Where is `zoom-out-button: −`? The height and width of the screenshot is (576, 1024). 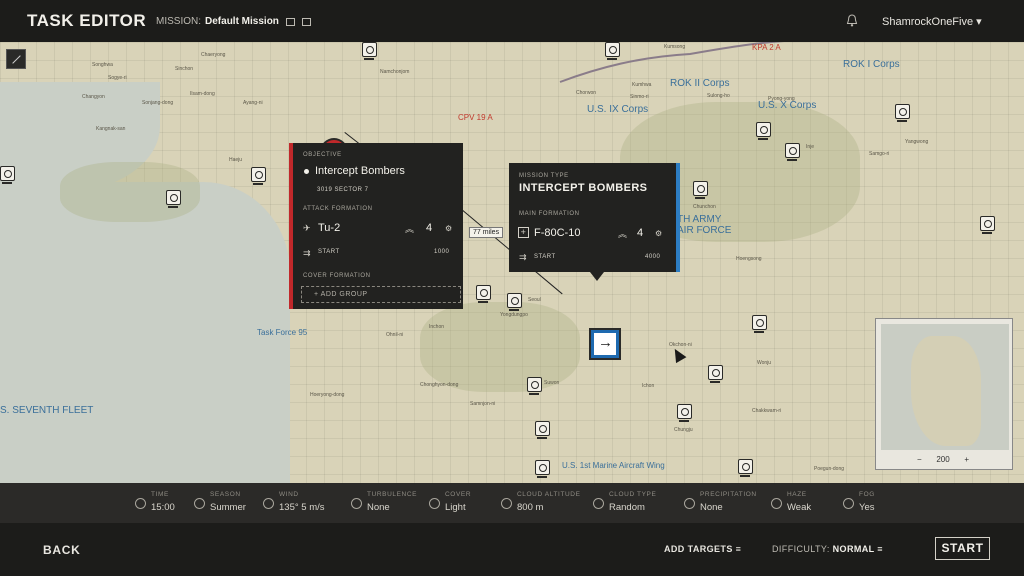
zoom-out-button: − is located at coordinates (919, 459).